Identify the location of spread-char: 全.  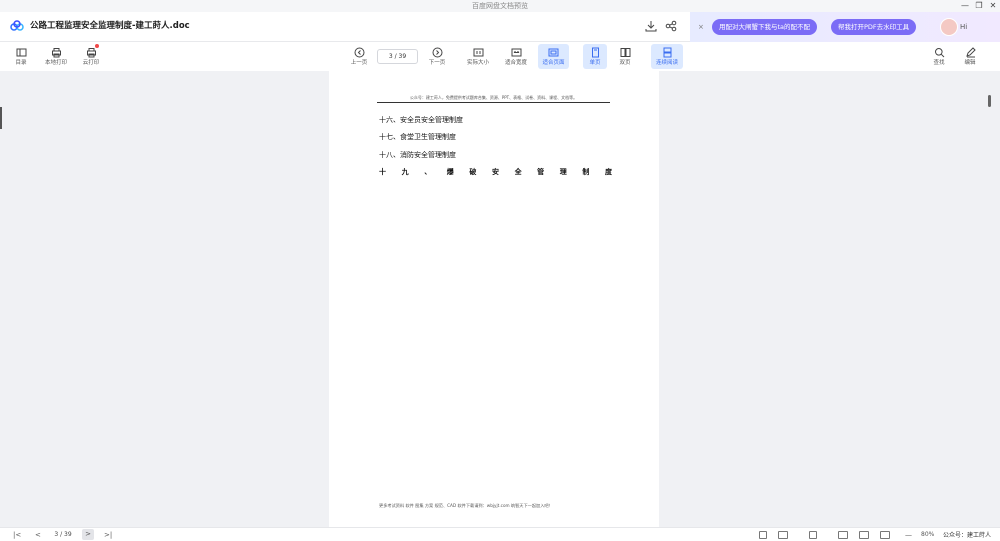
(518, 172).